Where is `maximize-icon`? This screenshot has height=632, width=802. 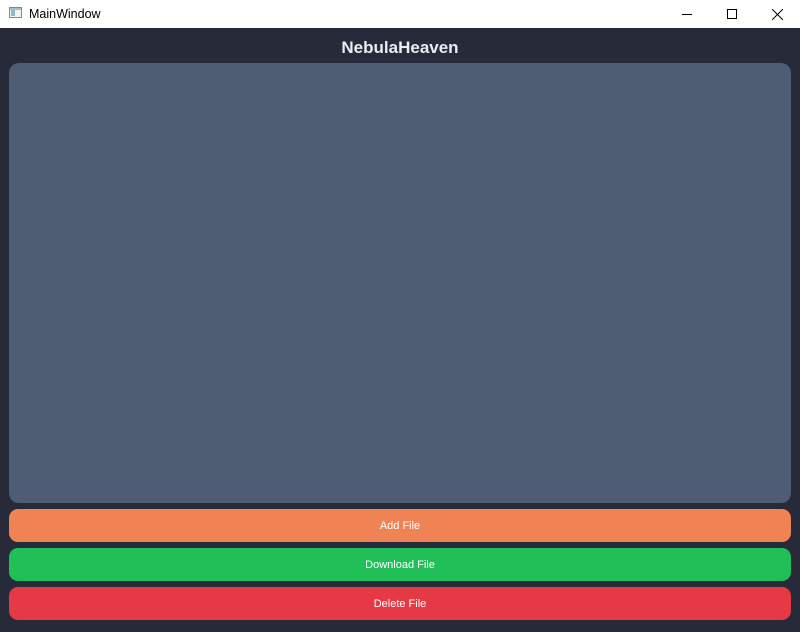 maximize-icon is located at coordinates (732, 14).